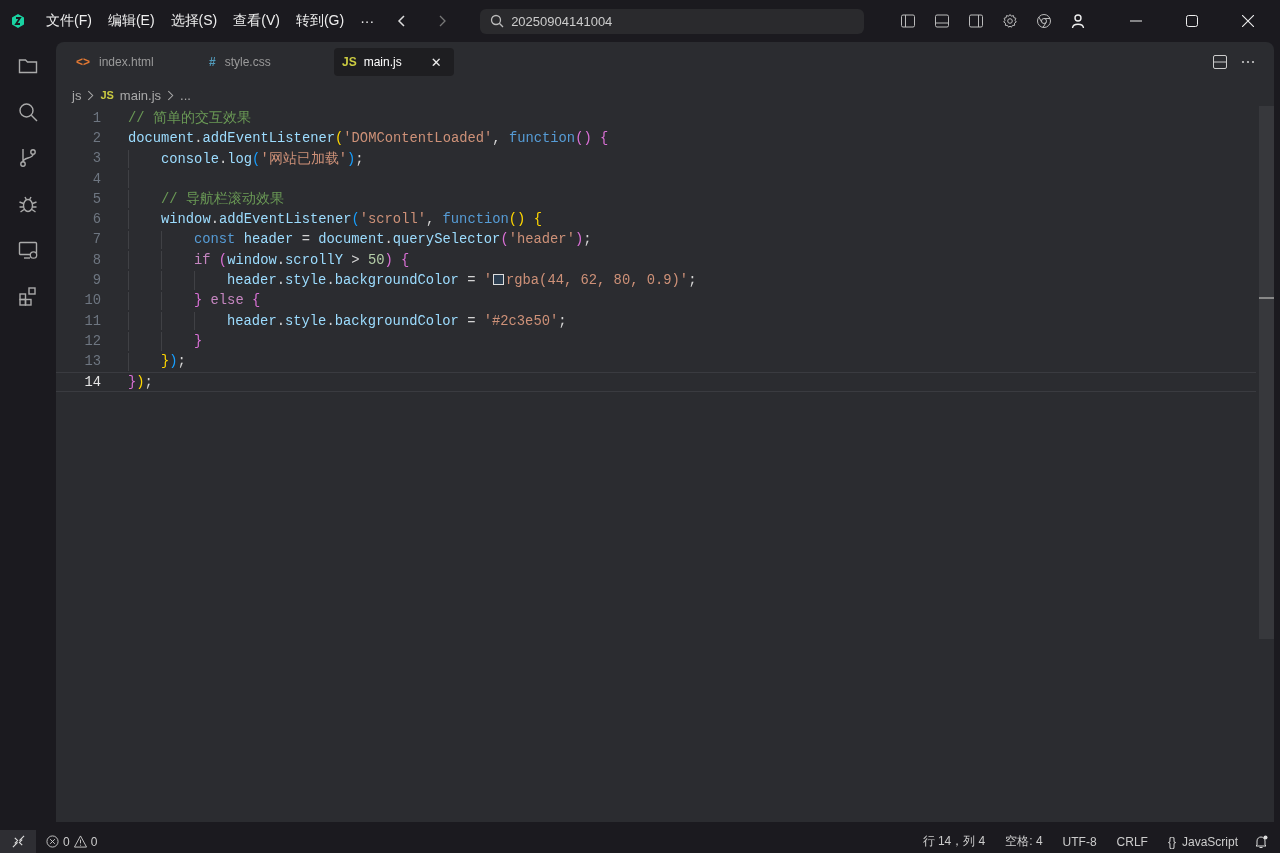  Describe the element at coordinates (52, 841) in the screenshot. I see `error-icon` at that location.